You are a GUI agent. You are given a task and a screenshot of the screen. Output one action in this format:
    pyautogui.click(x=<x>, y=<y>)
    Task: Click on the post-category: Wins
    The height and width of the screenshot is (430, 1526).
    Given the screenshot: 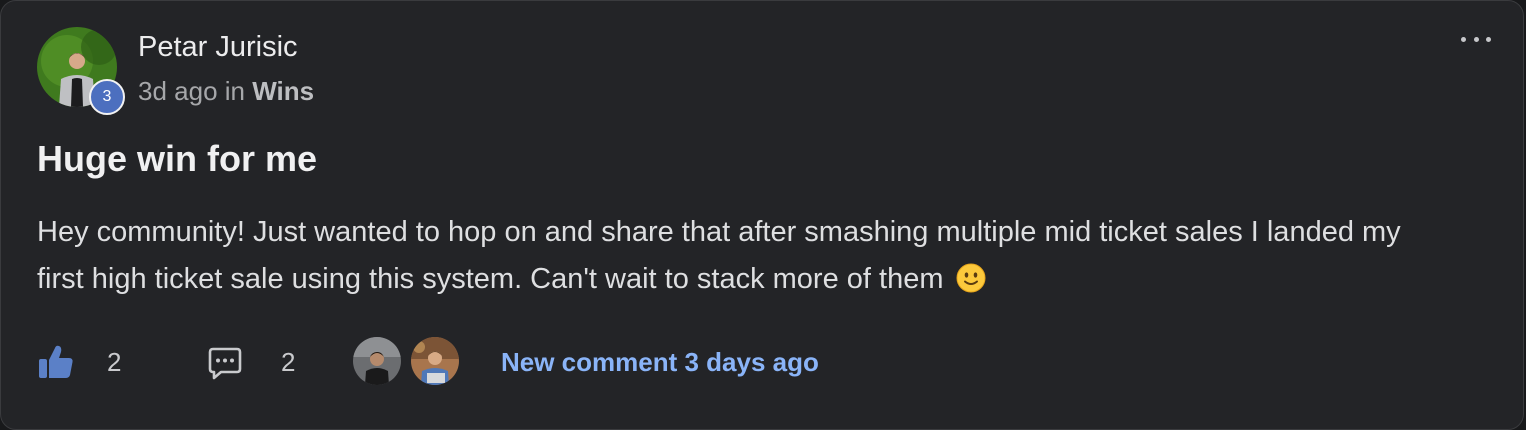 What is the action you would take?
    pyautogui.click(x=283, y=91)
    